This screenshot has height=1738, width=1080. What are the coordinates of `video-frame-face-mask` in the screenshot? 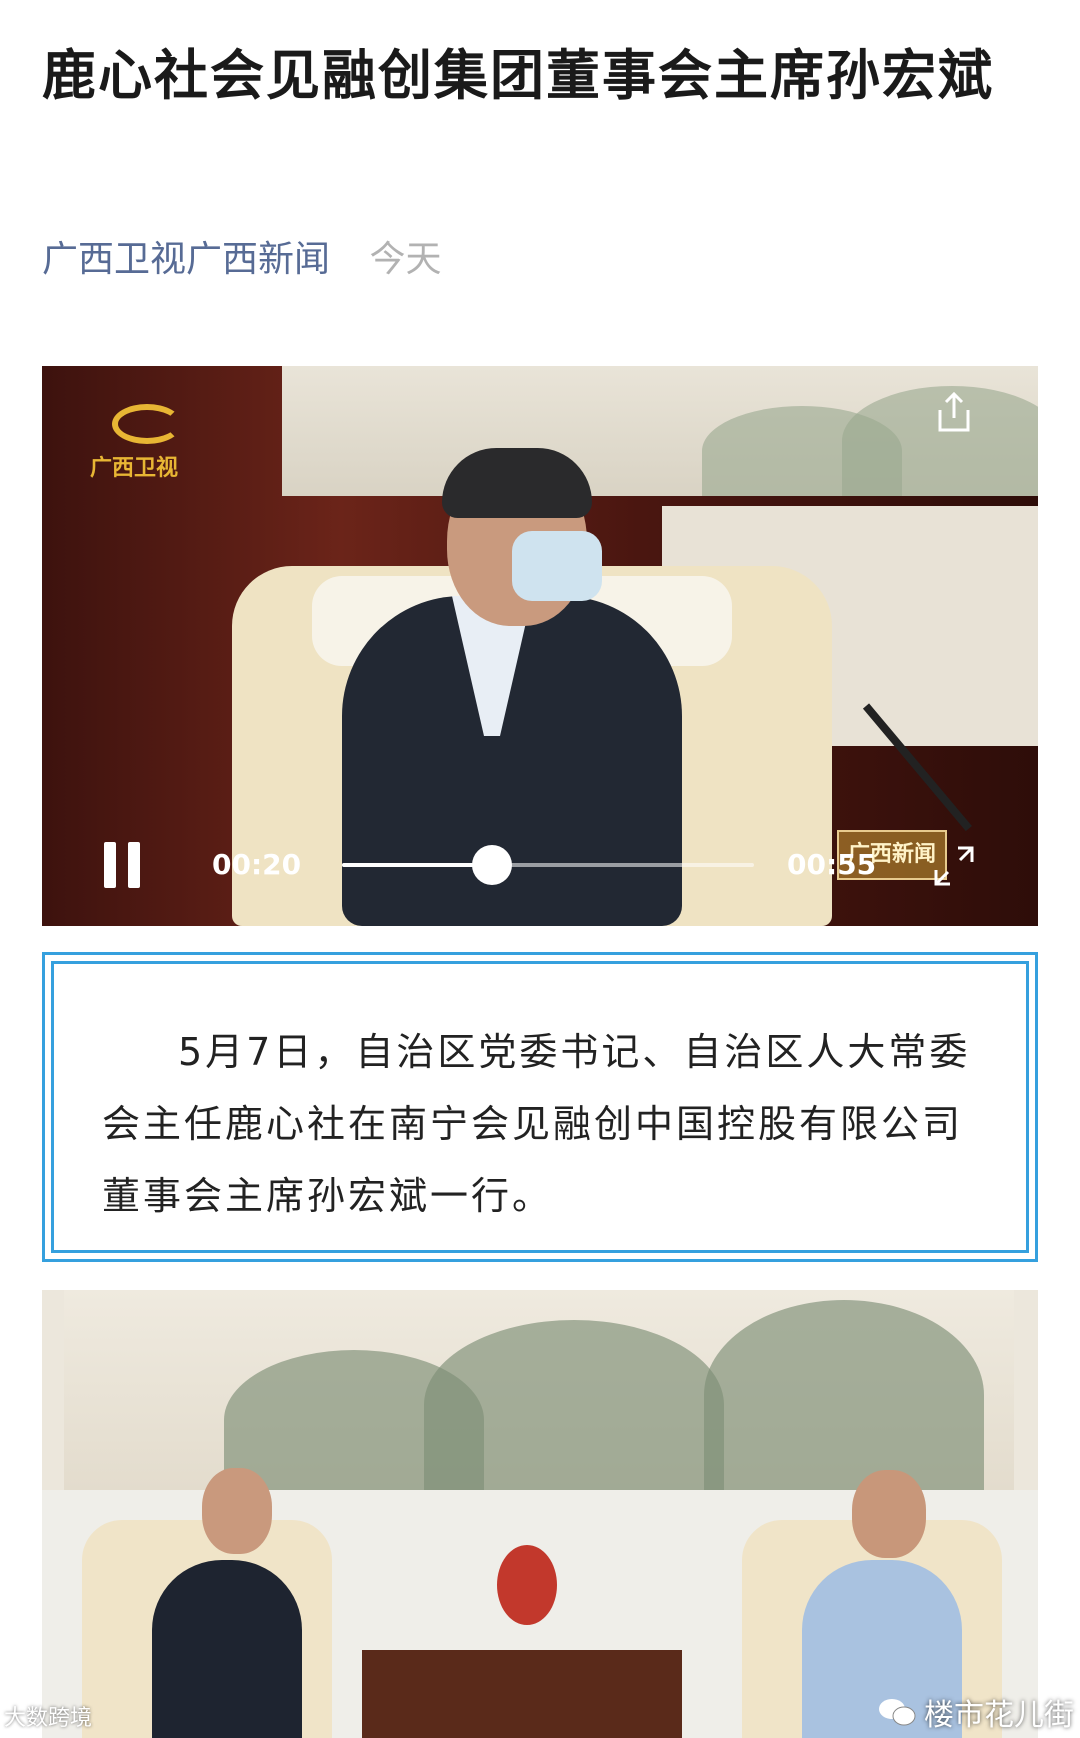 It's located at (557, 566).